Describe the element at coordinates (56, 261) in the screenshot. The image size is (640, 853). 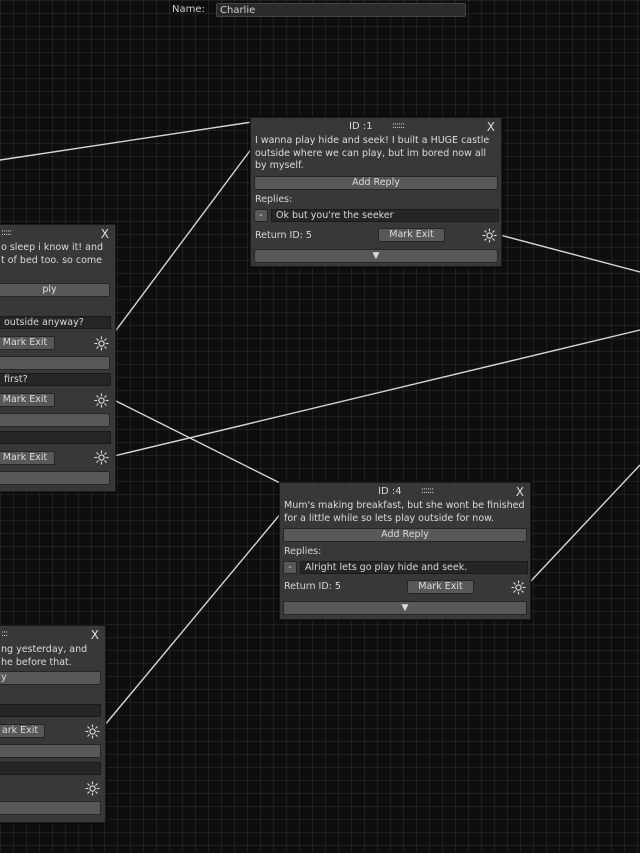
I see `node-text-line: t of bed too. so come` at that location.